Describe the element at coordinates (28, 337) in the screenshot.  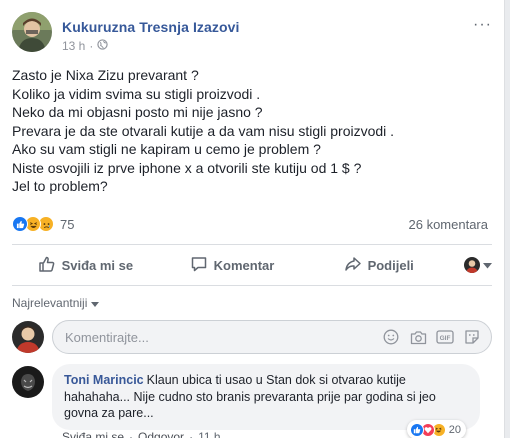
I see `user-avatar` at that location.